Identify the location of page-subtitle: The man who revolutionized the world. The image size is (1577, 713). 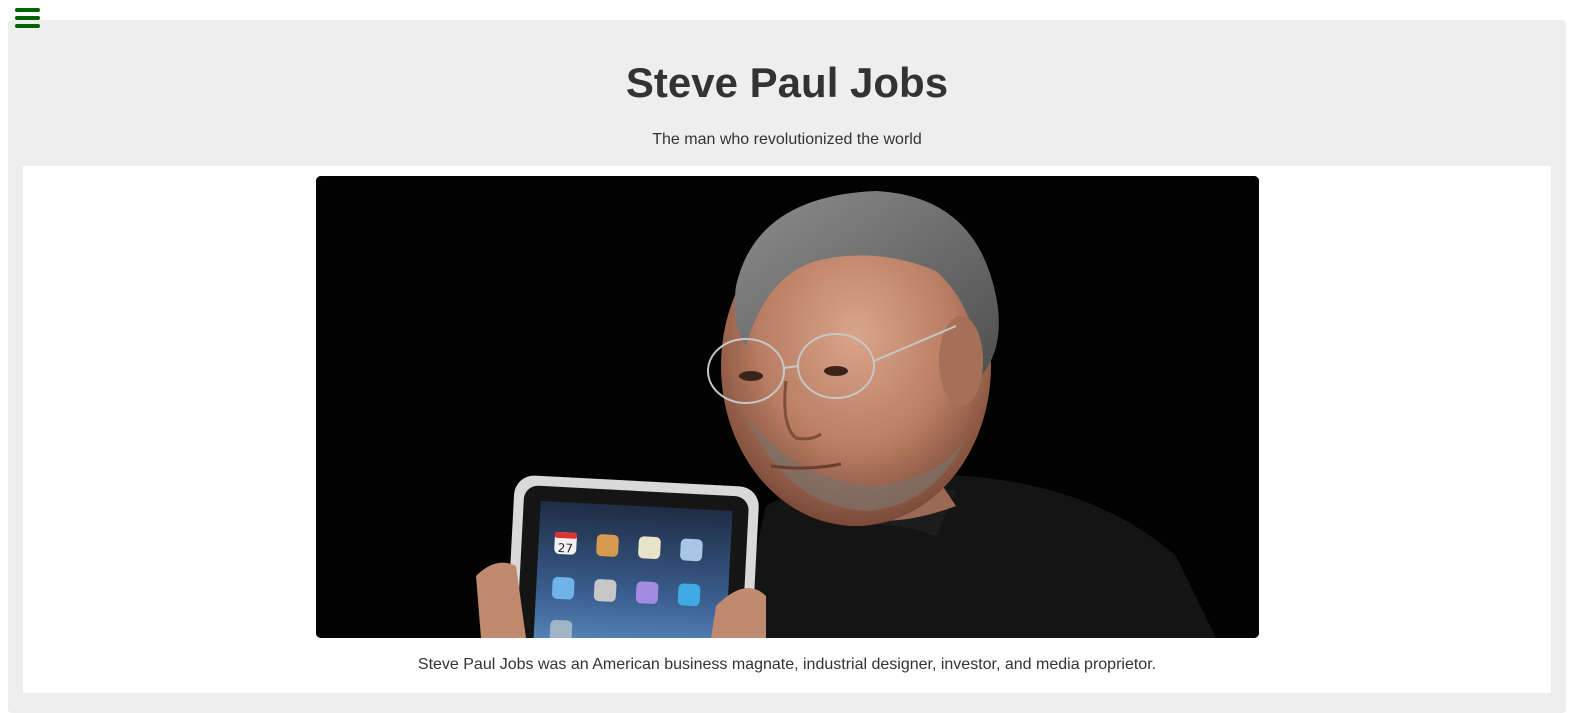
(787, 139).